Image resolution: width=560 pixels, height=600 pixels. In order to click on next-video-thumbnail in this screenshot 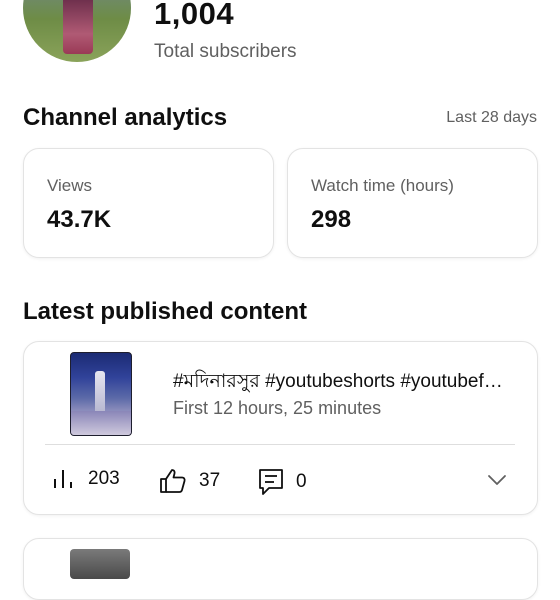, I will do `click(100, 564)`.